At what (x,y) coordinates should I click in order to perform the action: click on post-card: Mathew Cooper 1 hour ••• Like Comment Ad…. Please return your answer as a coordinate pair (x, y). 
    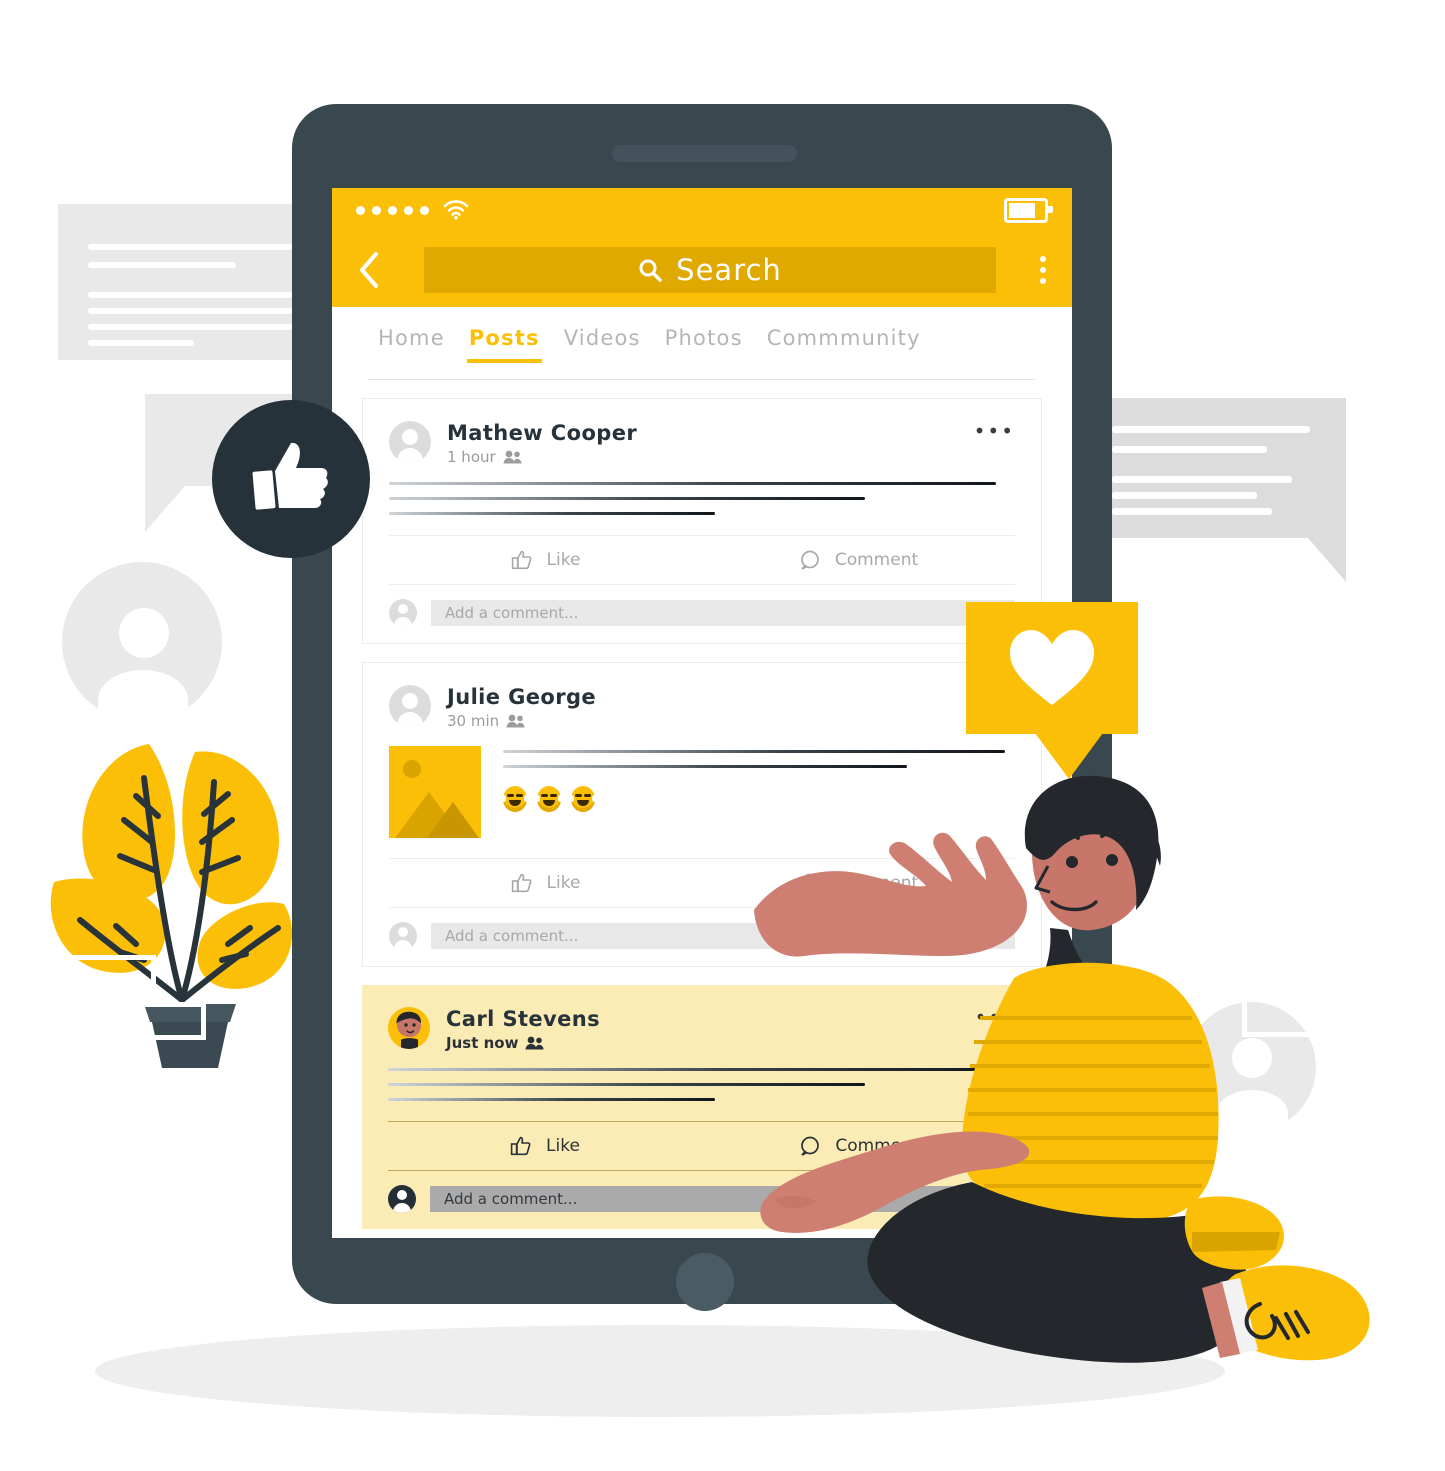
    Looking at the image, I should click on (702, 521).